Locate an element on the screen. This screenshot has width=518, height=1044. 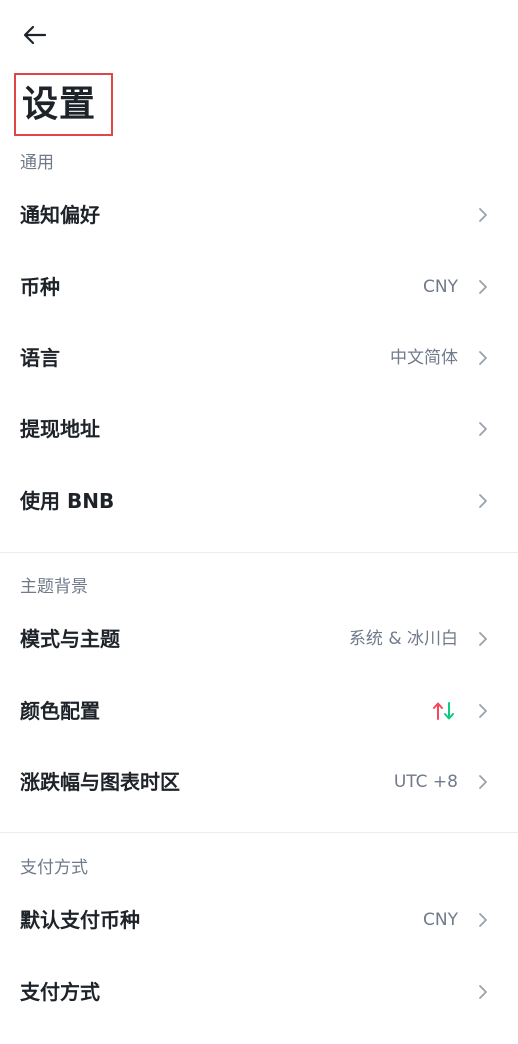
settings-item-payment-methods: 支付方式 is located at coordinates (259, 992).